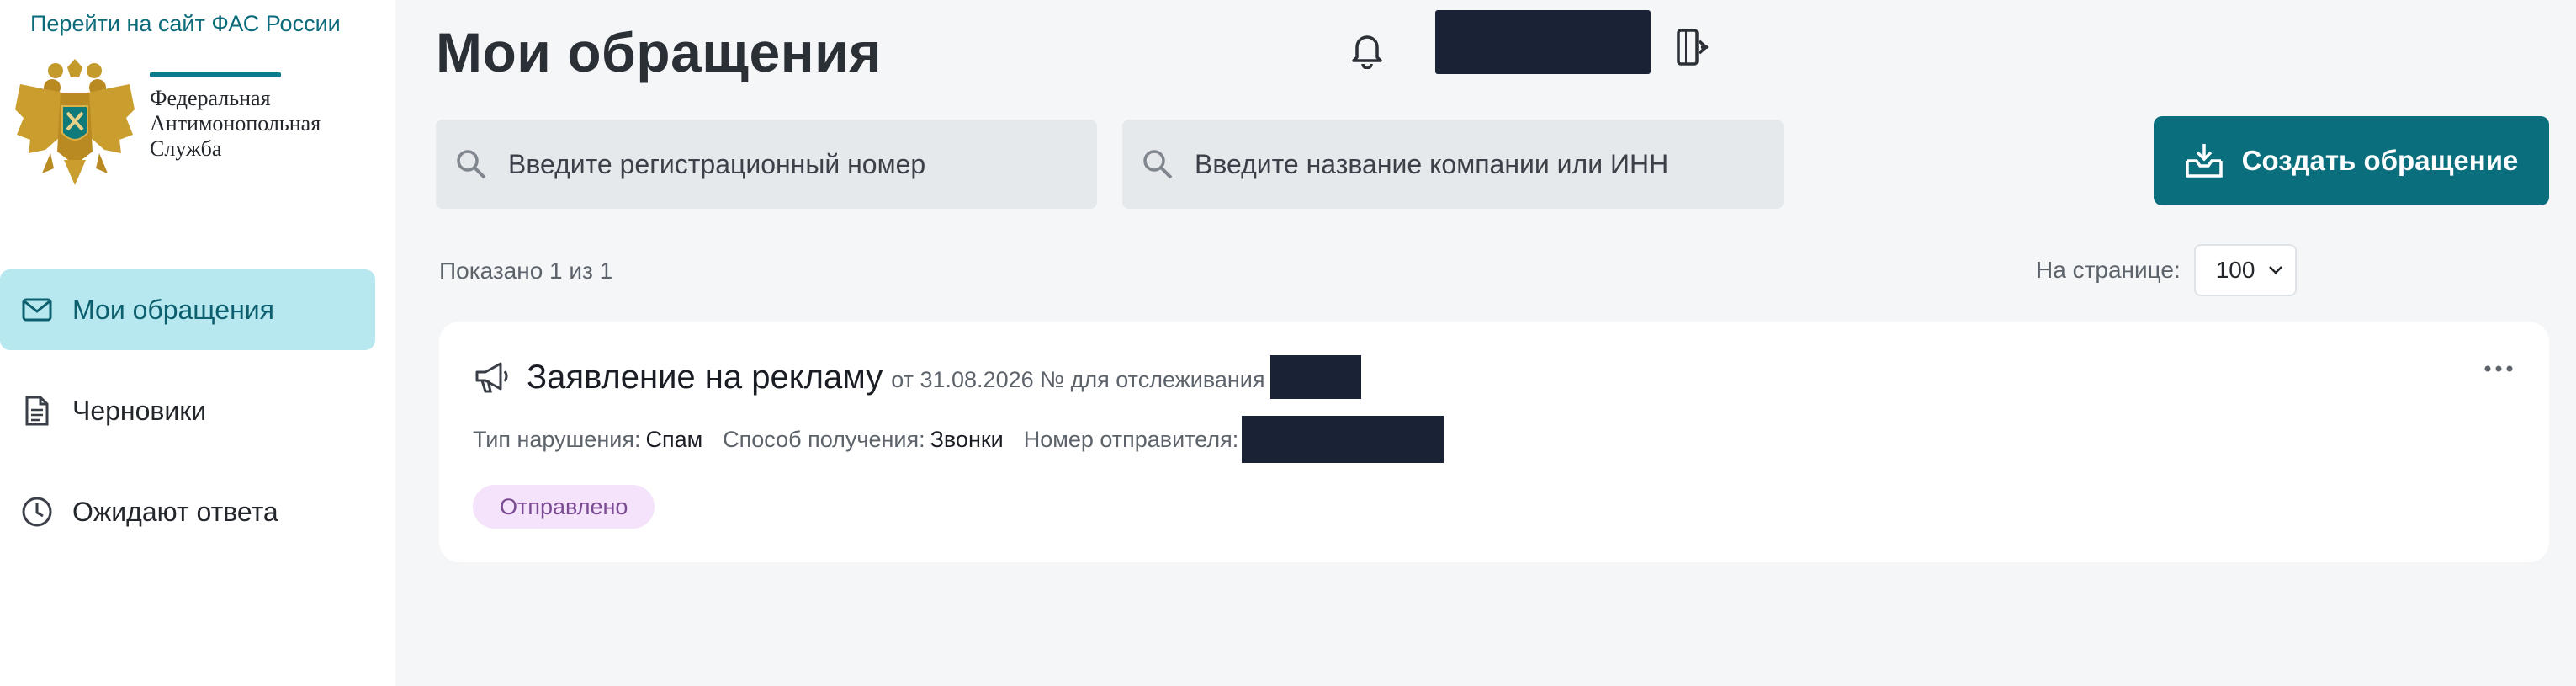  Describe the element at coordinates (1131, 439) in the screenshot. I see `sender-number-label: Номер отправителя:` at that location.